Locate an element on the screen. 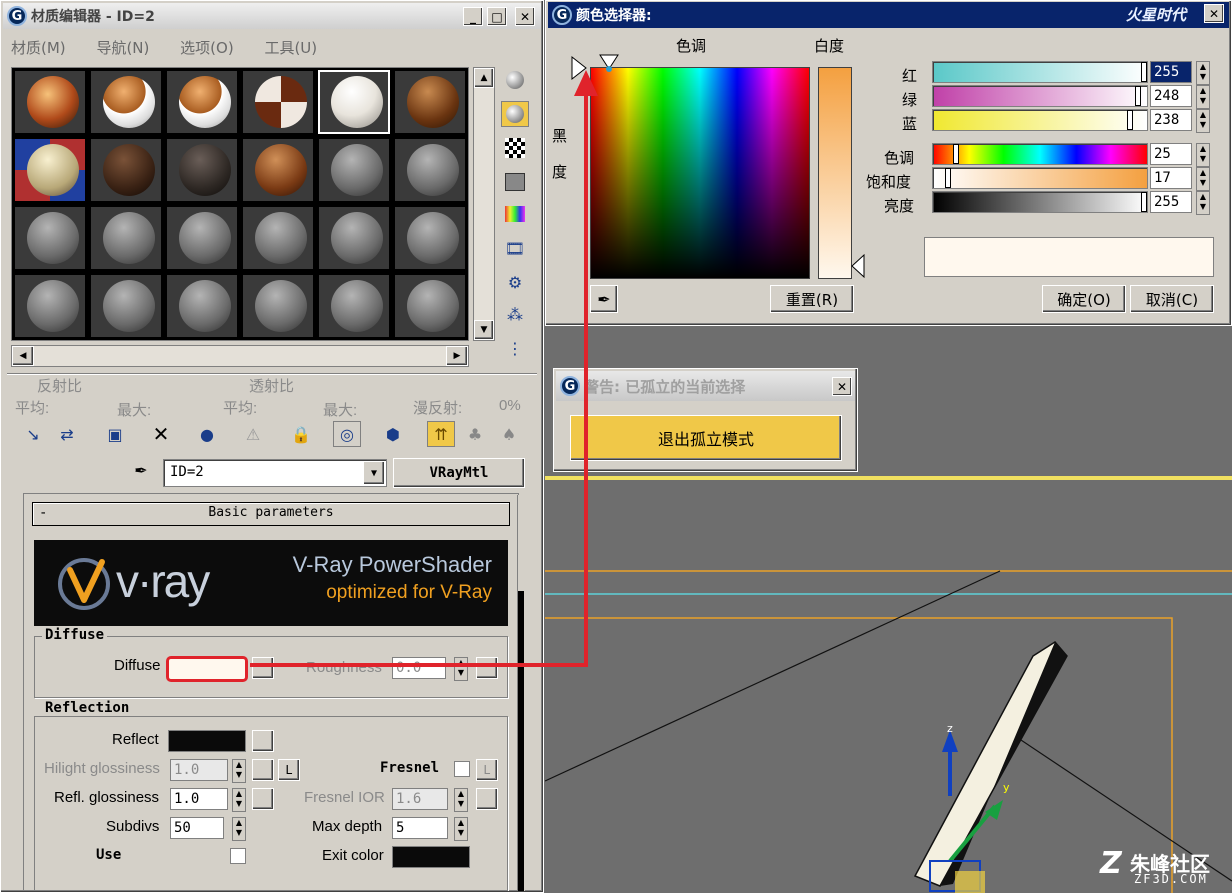 Image resolution: width=1232 pixels, height=893 pixels. eyedropper-icon: ✒ is located at coordinates (141, 470).